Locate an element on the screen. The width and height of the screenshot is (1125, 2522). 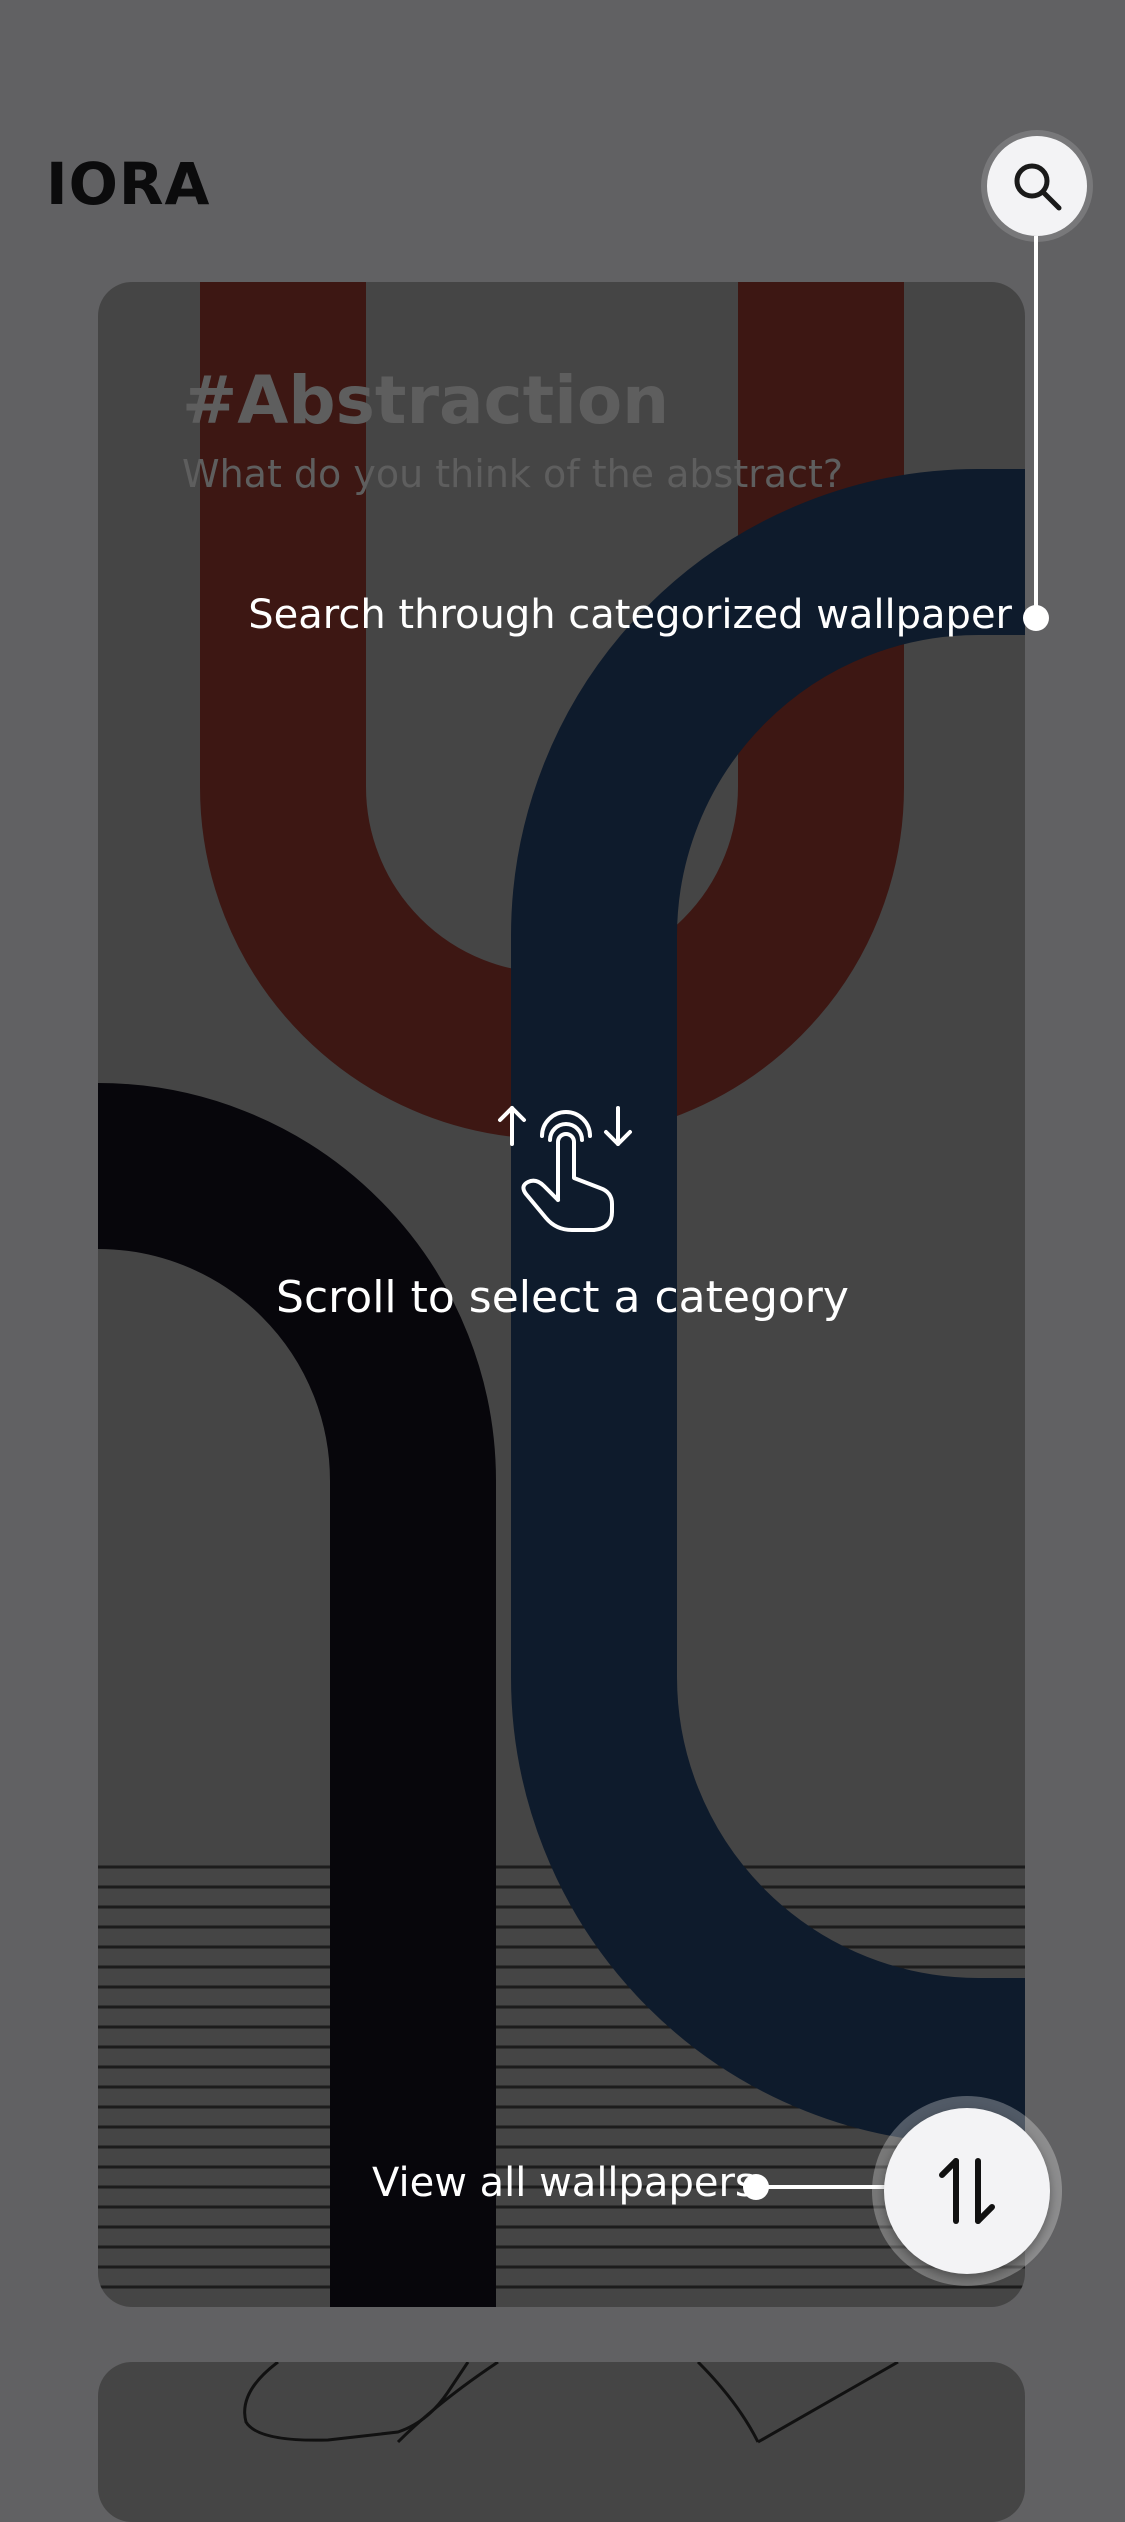
swap-vertical-icon is located at coordinates (967, 2191).